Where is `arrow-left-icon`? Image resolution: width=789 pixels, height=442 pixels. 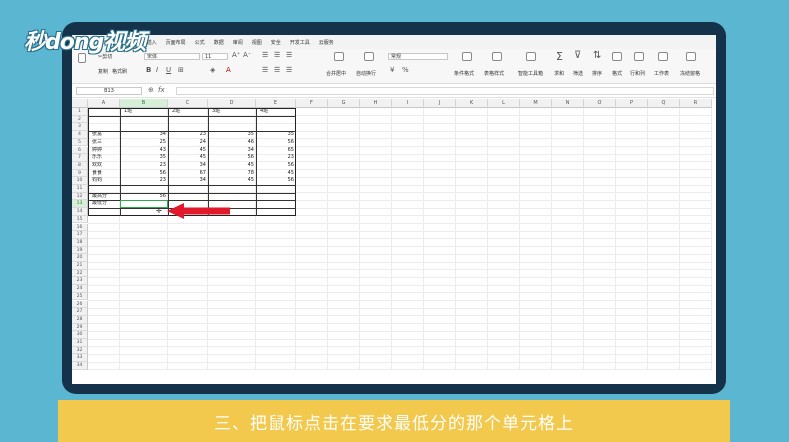 arrow-left-icon is located at coordinates (198, 211).